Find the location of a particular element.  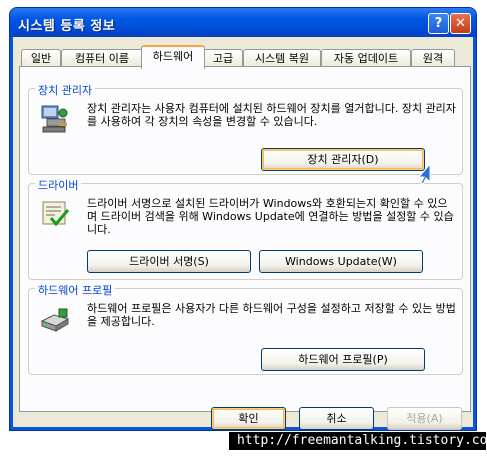

tab-computer-name: 컴퓨터 이름 is located at coordinates (102, 58).